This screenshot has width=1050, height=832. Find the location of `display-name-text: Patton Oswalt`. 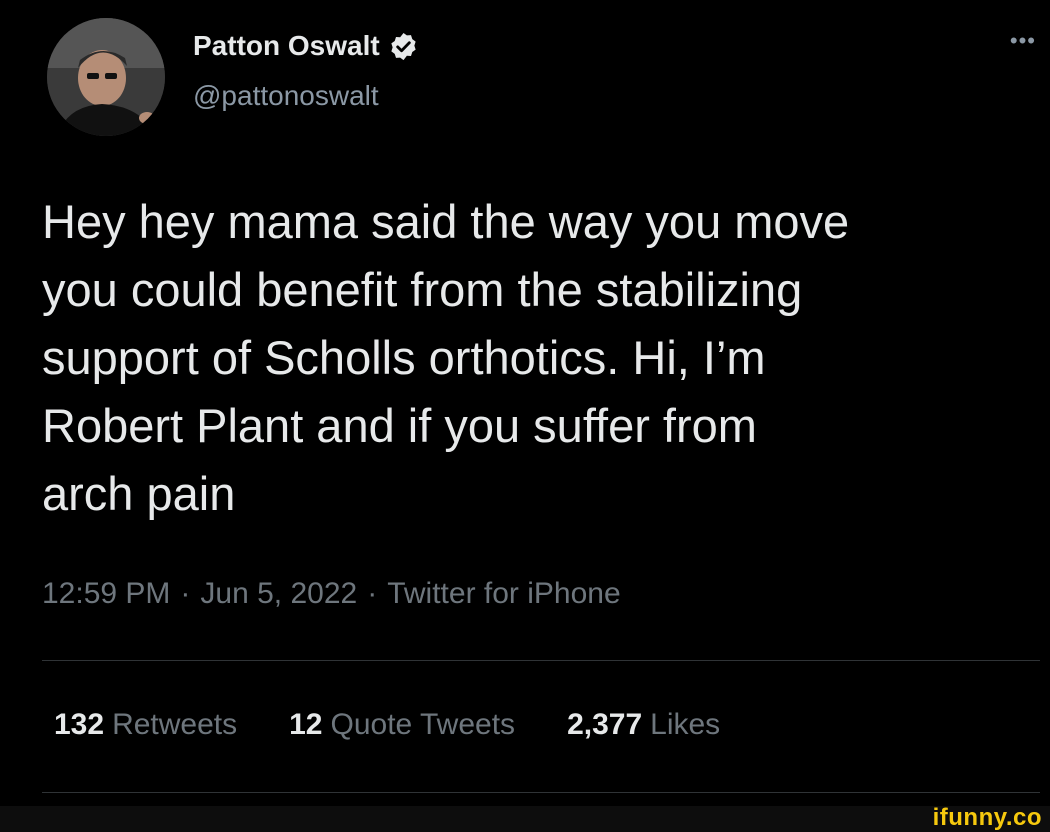

display-name-text: Patton Oswalt is located at coordinates (286, 45).